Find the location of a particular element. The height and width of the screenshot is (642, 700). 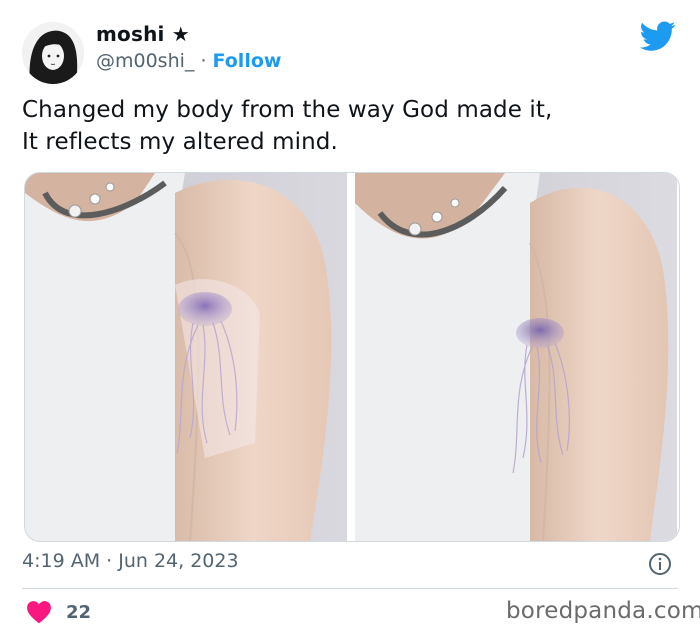

tweet-text-line: It reflects my altered mind. is located at coordinates (180, 142).